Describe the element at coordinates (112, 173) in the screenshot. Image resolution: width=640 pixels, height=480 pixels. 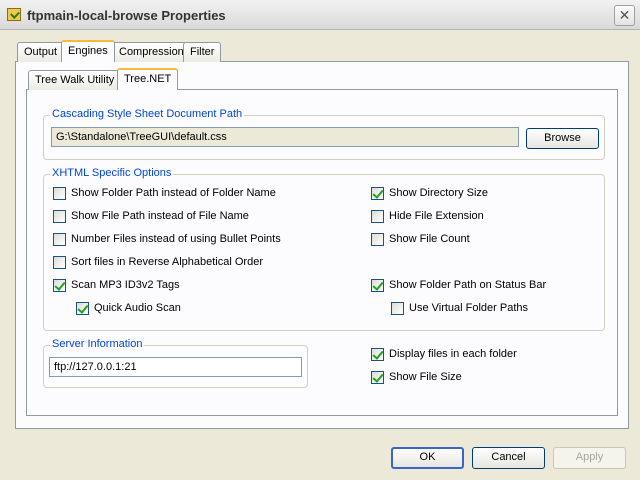
I see `xhtml-options-legend: XHTML Specific Options` at that location.